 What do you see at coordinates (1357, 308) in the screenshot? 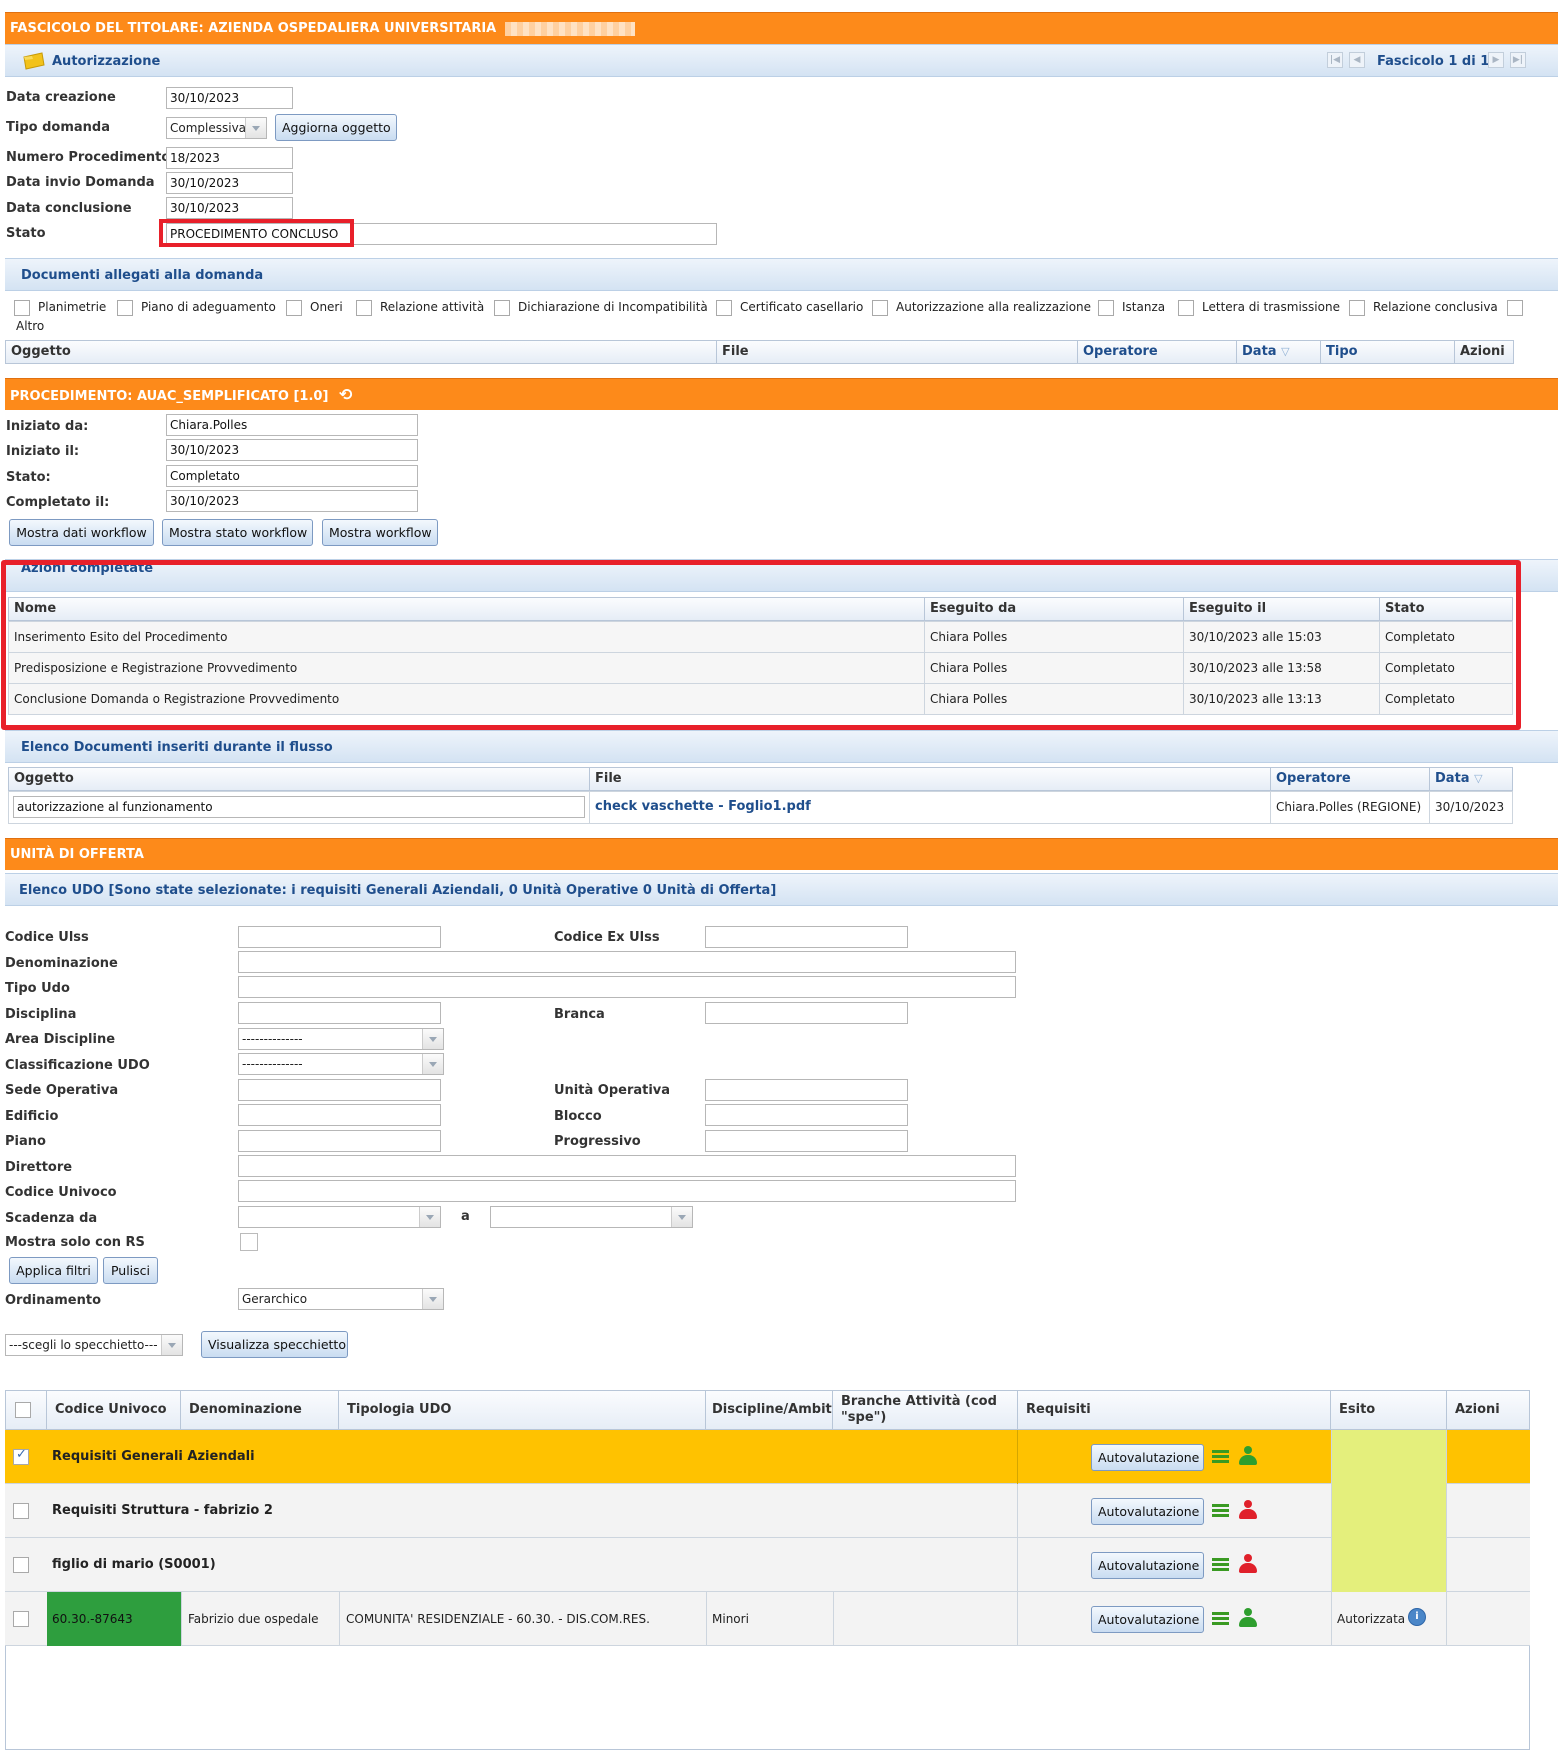
I see `checkbox-relazione-conclusiva` at bounding box center [1357, 308].